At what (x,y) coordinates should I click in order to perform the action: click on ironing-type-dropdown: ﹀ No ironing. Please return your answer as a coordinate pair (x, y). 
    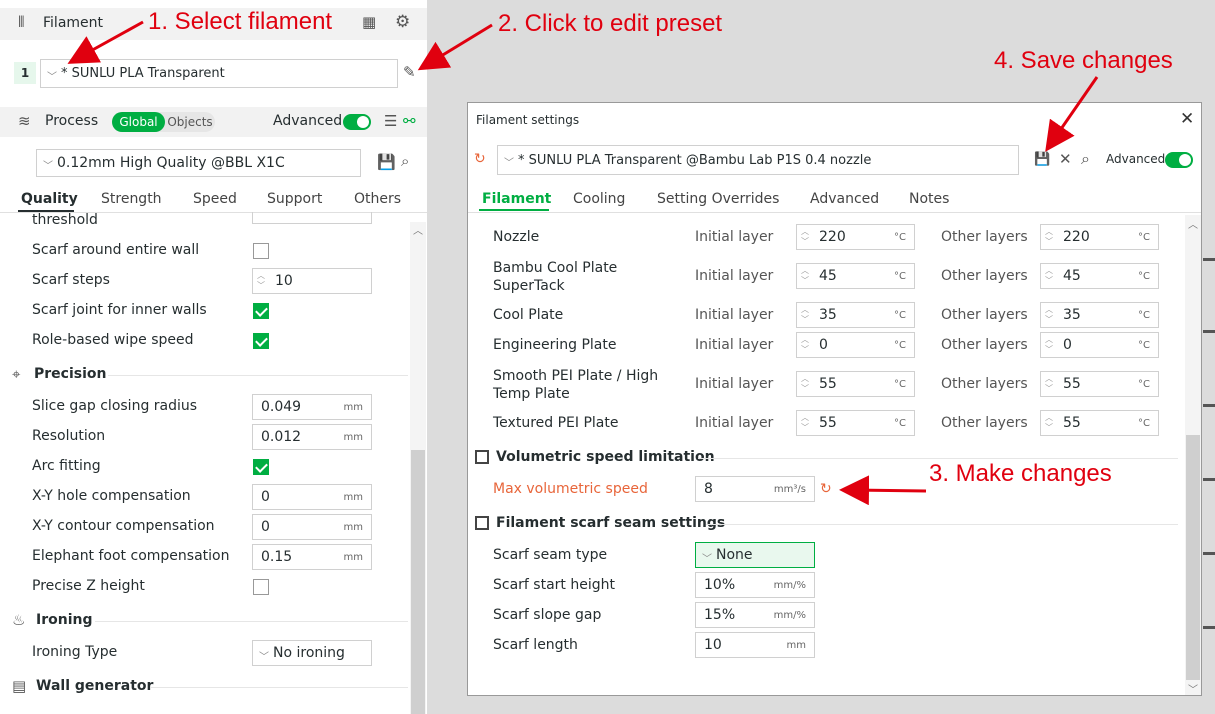
    Looking at the image, I should click on (312, 653).